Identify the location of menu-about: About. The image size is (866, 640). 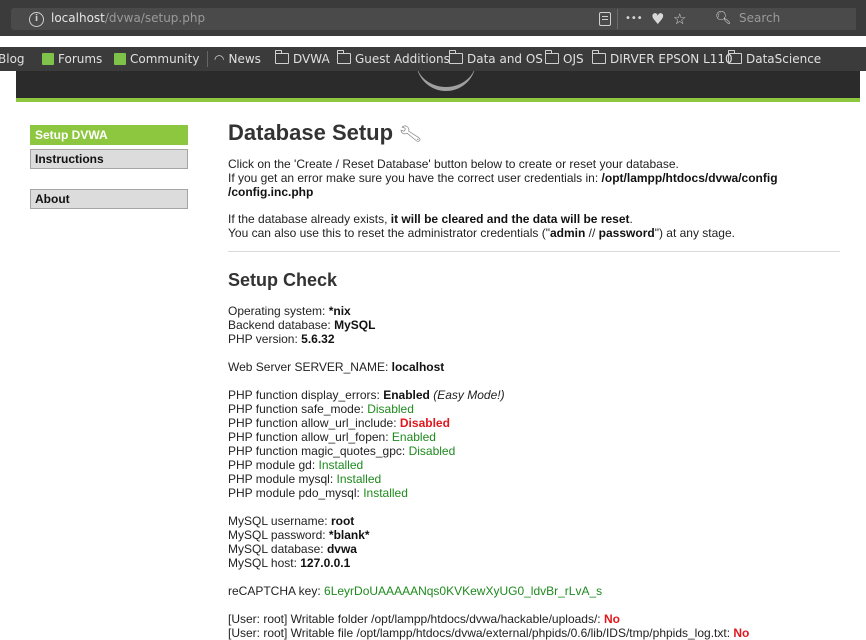
(109, 199).